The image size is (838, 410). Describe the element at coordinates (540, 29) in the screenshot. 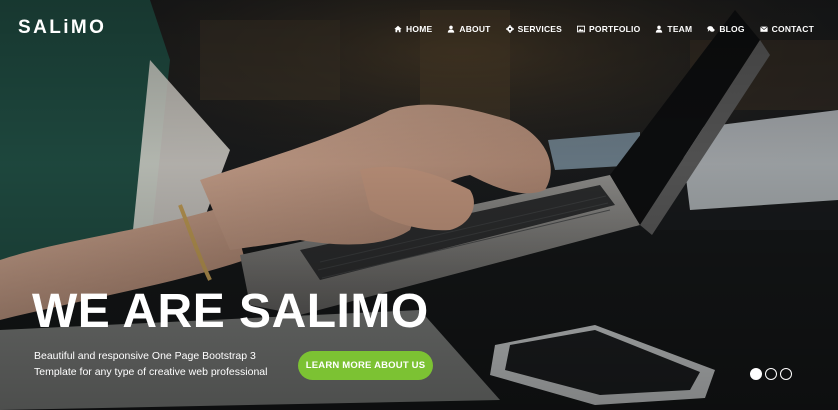

I see `nav-item-label: SERVICES` at that location.